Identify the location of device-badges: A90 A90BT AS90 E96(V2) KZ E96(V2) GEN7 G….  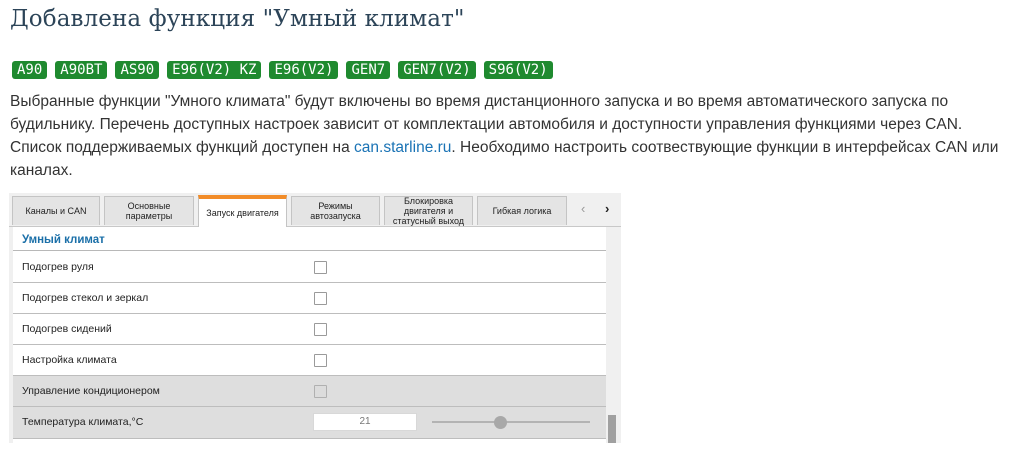
(282, 70).